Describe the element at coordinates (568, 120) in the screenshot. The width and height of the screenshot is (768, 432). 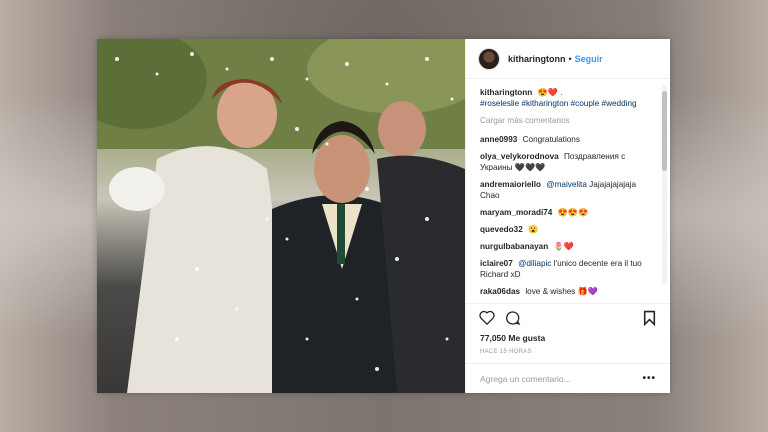
I see `load-more-comments-link: Cargar más comentarios` at that location.